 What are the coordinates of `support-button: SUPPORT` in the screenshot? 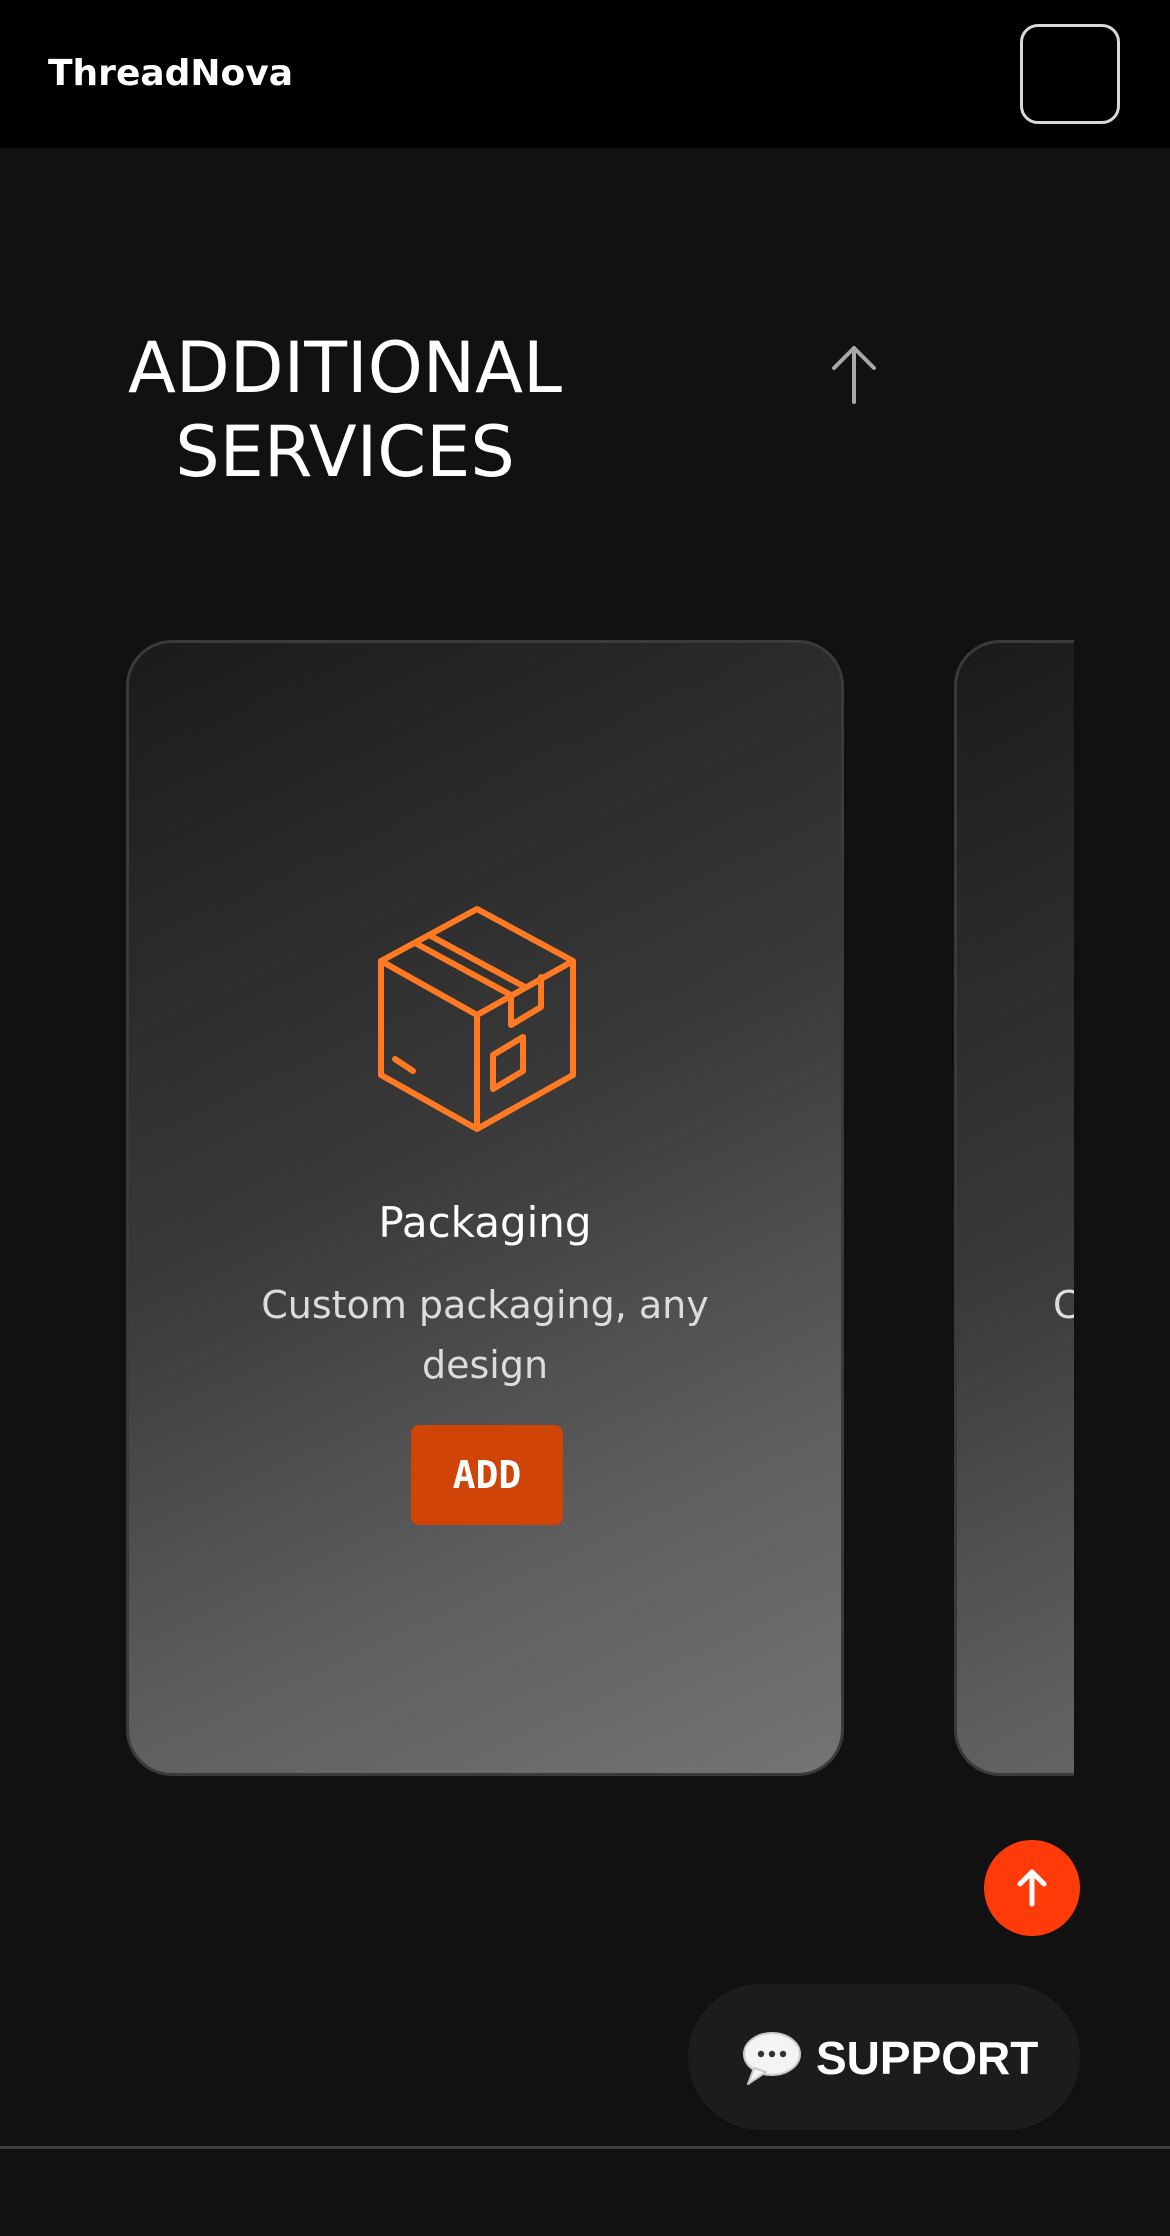 It's located at (884, 2057).